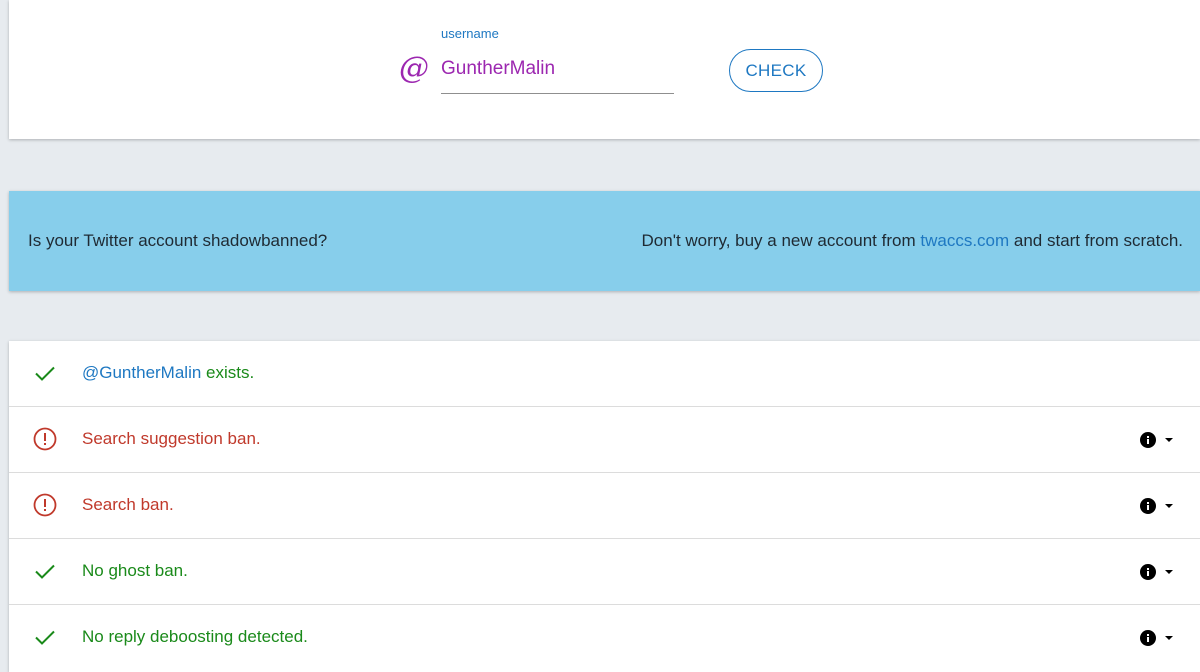 The height and width of the screenshot is (672, 1200). What do you see at coordinates (604, 638) in the screenshot?
I see `result-row-reply-deboosting: No reply deboosting detected.` at bounding box center [604, 638].